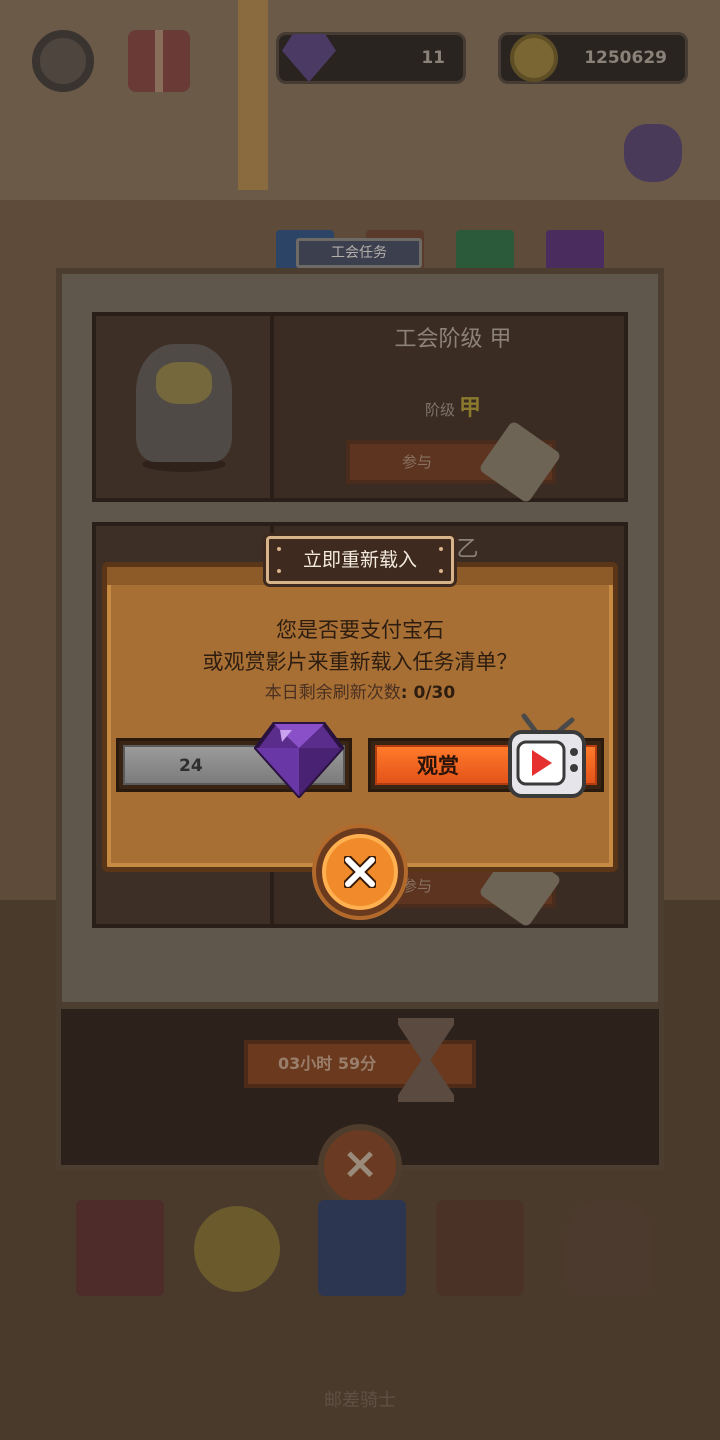 The width and height of the screenshot is (720, 1440). I want to click on nav-coin-icon, so click(237, 1249).